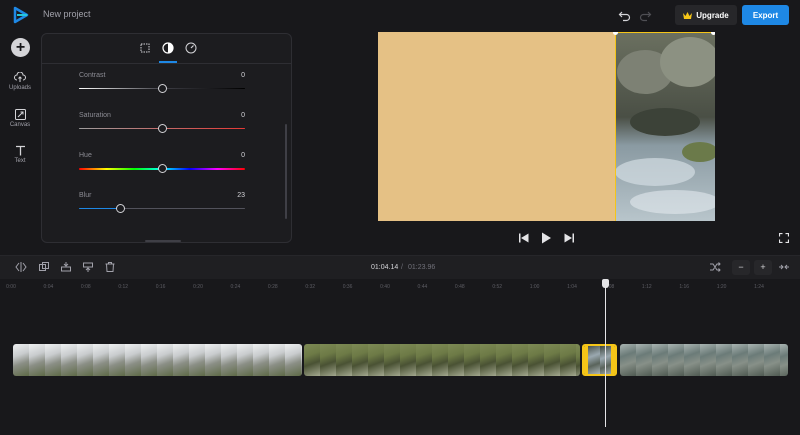  What do you see at coordinates (422, 287) in the screenshot?
I see `ruler-tick-label: 0:44` at bounding box center [422, 287].